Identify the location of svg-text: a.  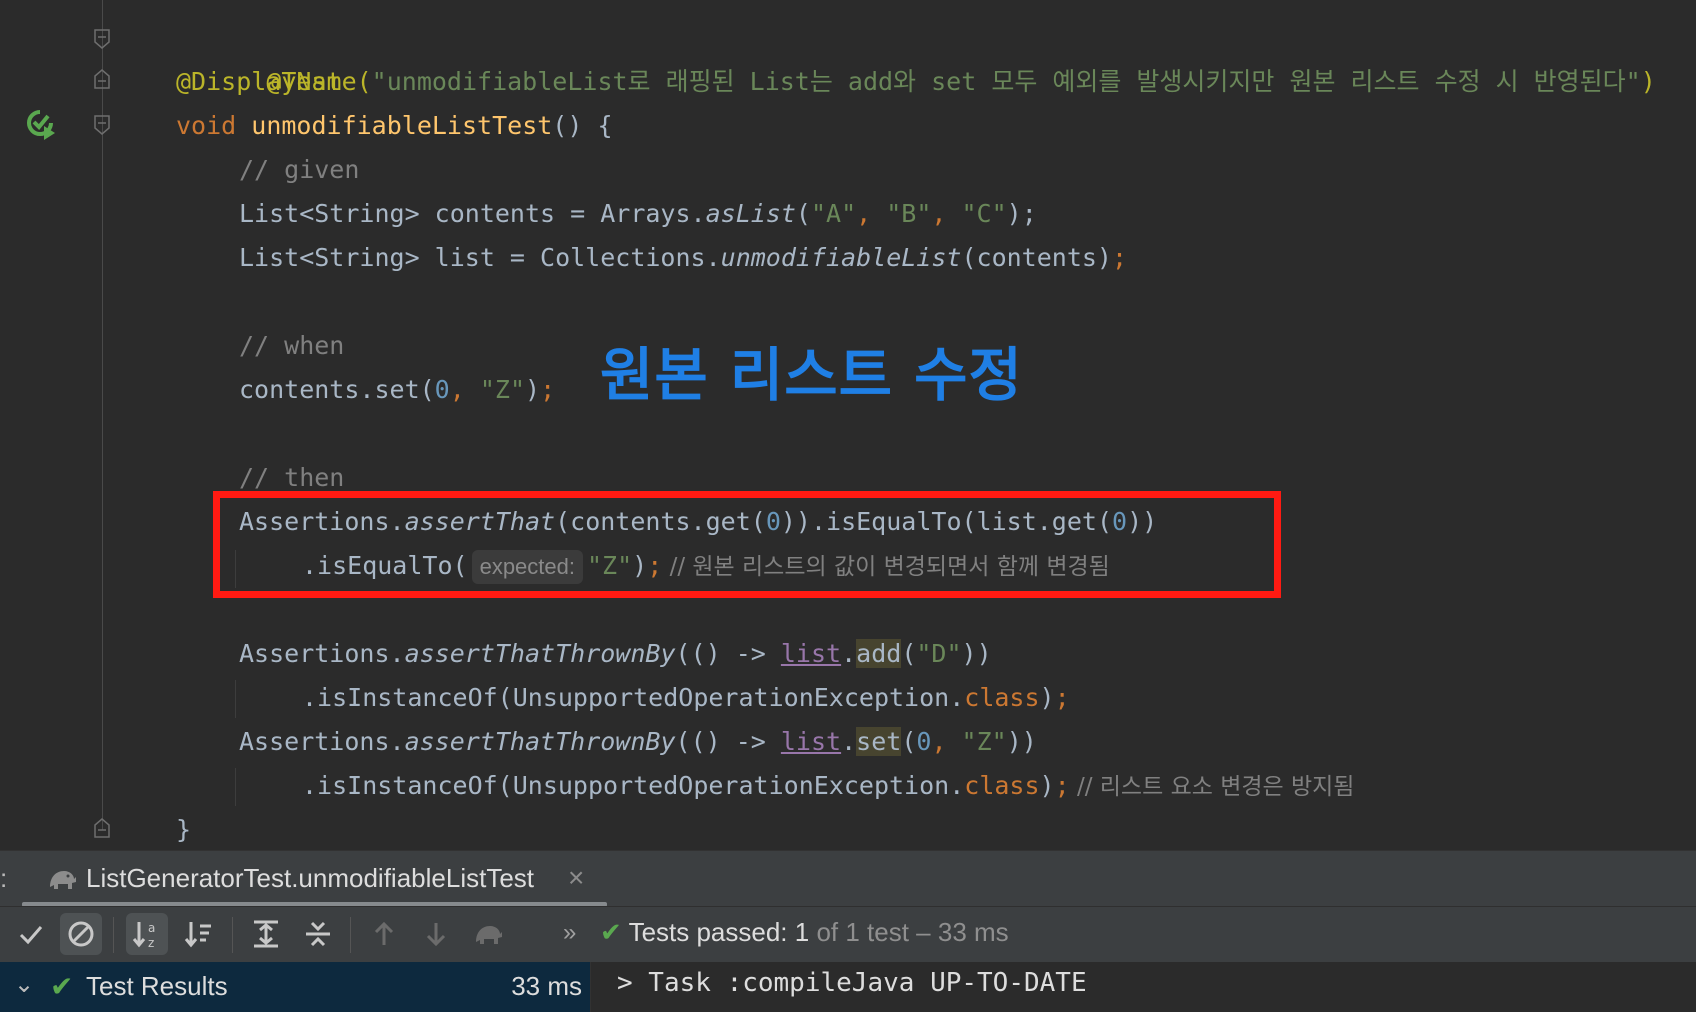
(151, 928).